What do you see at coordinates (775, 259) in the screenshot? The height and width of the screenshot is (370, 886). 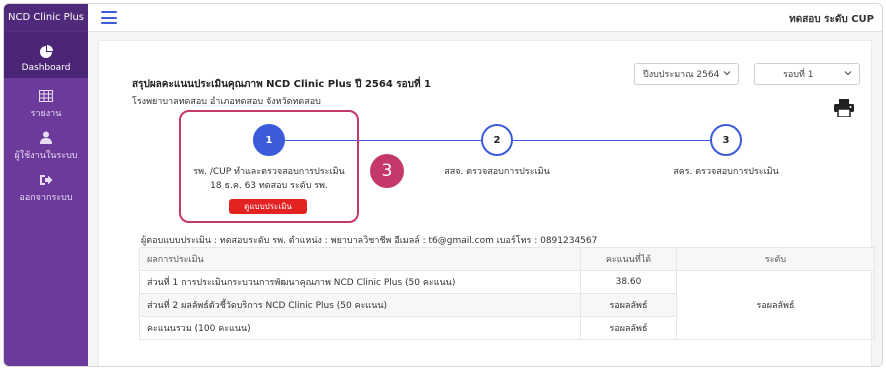 I see `column-header: ระดับ` at bounding box center [775, 259].